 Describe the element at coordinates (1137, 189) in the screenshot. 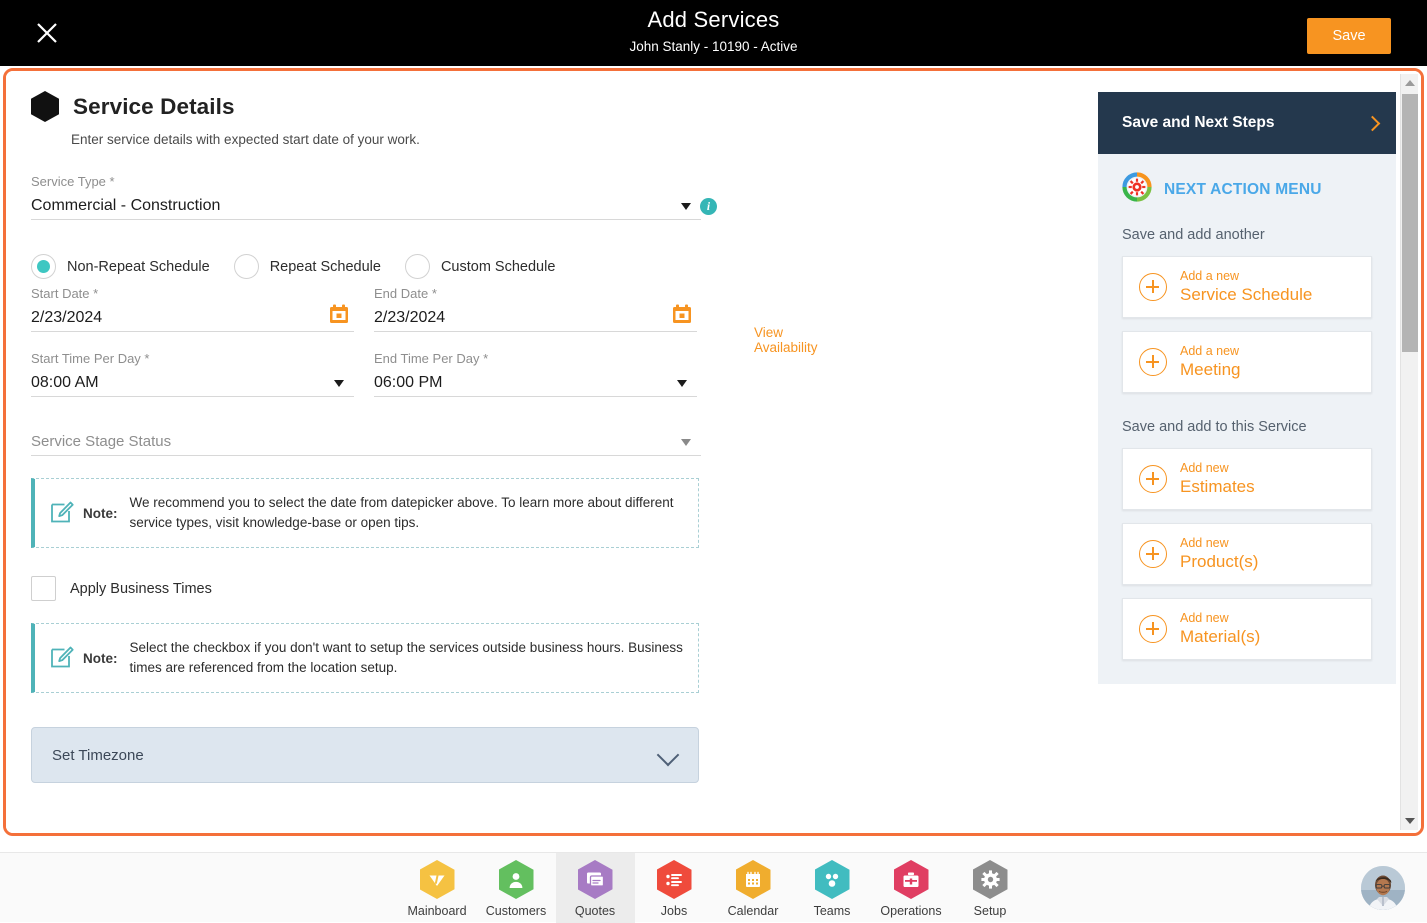

I see `gear-refresh-icon` at that location.